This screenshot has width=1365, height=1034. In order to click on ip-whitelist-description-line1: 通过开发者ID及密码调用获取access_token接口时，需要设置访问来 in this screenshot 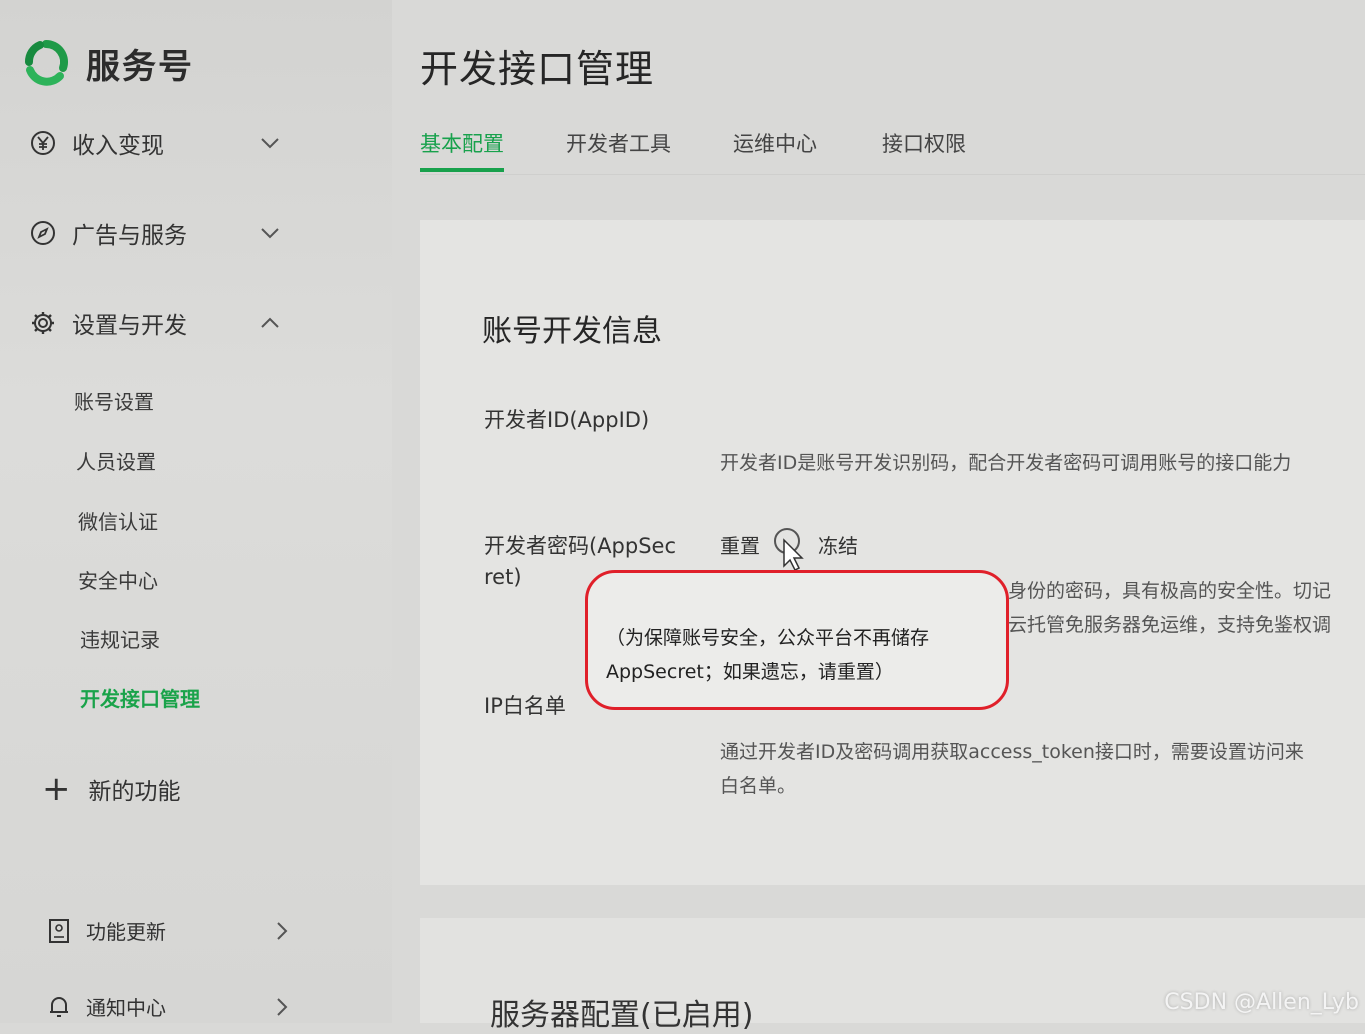, I will do `click(1012, 752)`.